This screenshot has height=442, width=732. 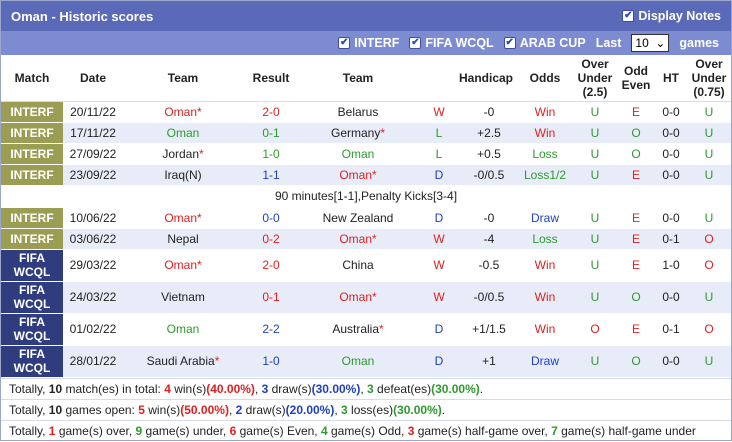 I want to click on odd-even-cell: O, so click(x=636, y=361).